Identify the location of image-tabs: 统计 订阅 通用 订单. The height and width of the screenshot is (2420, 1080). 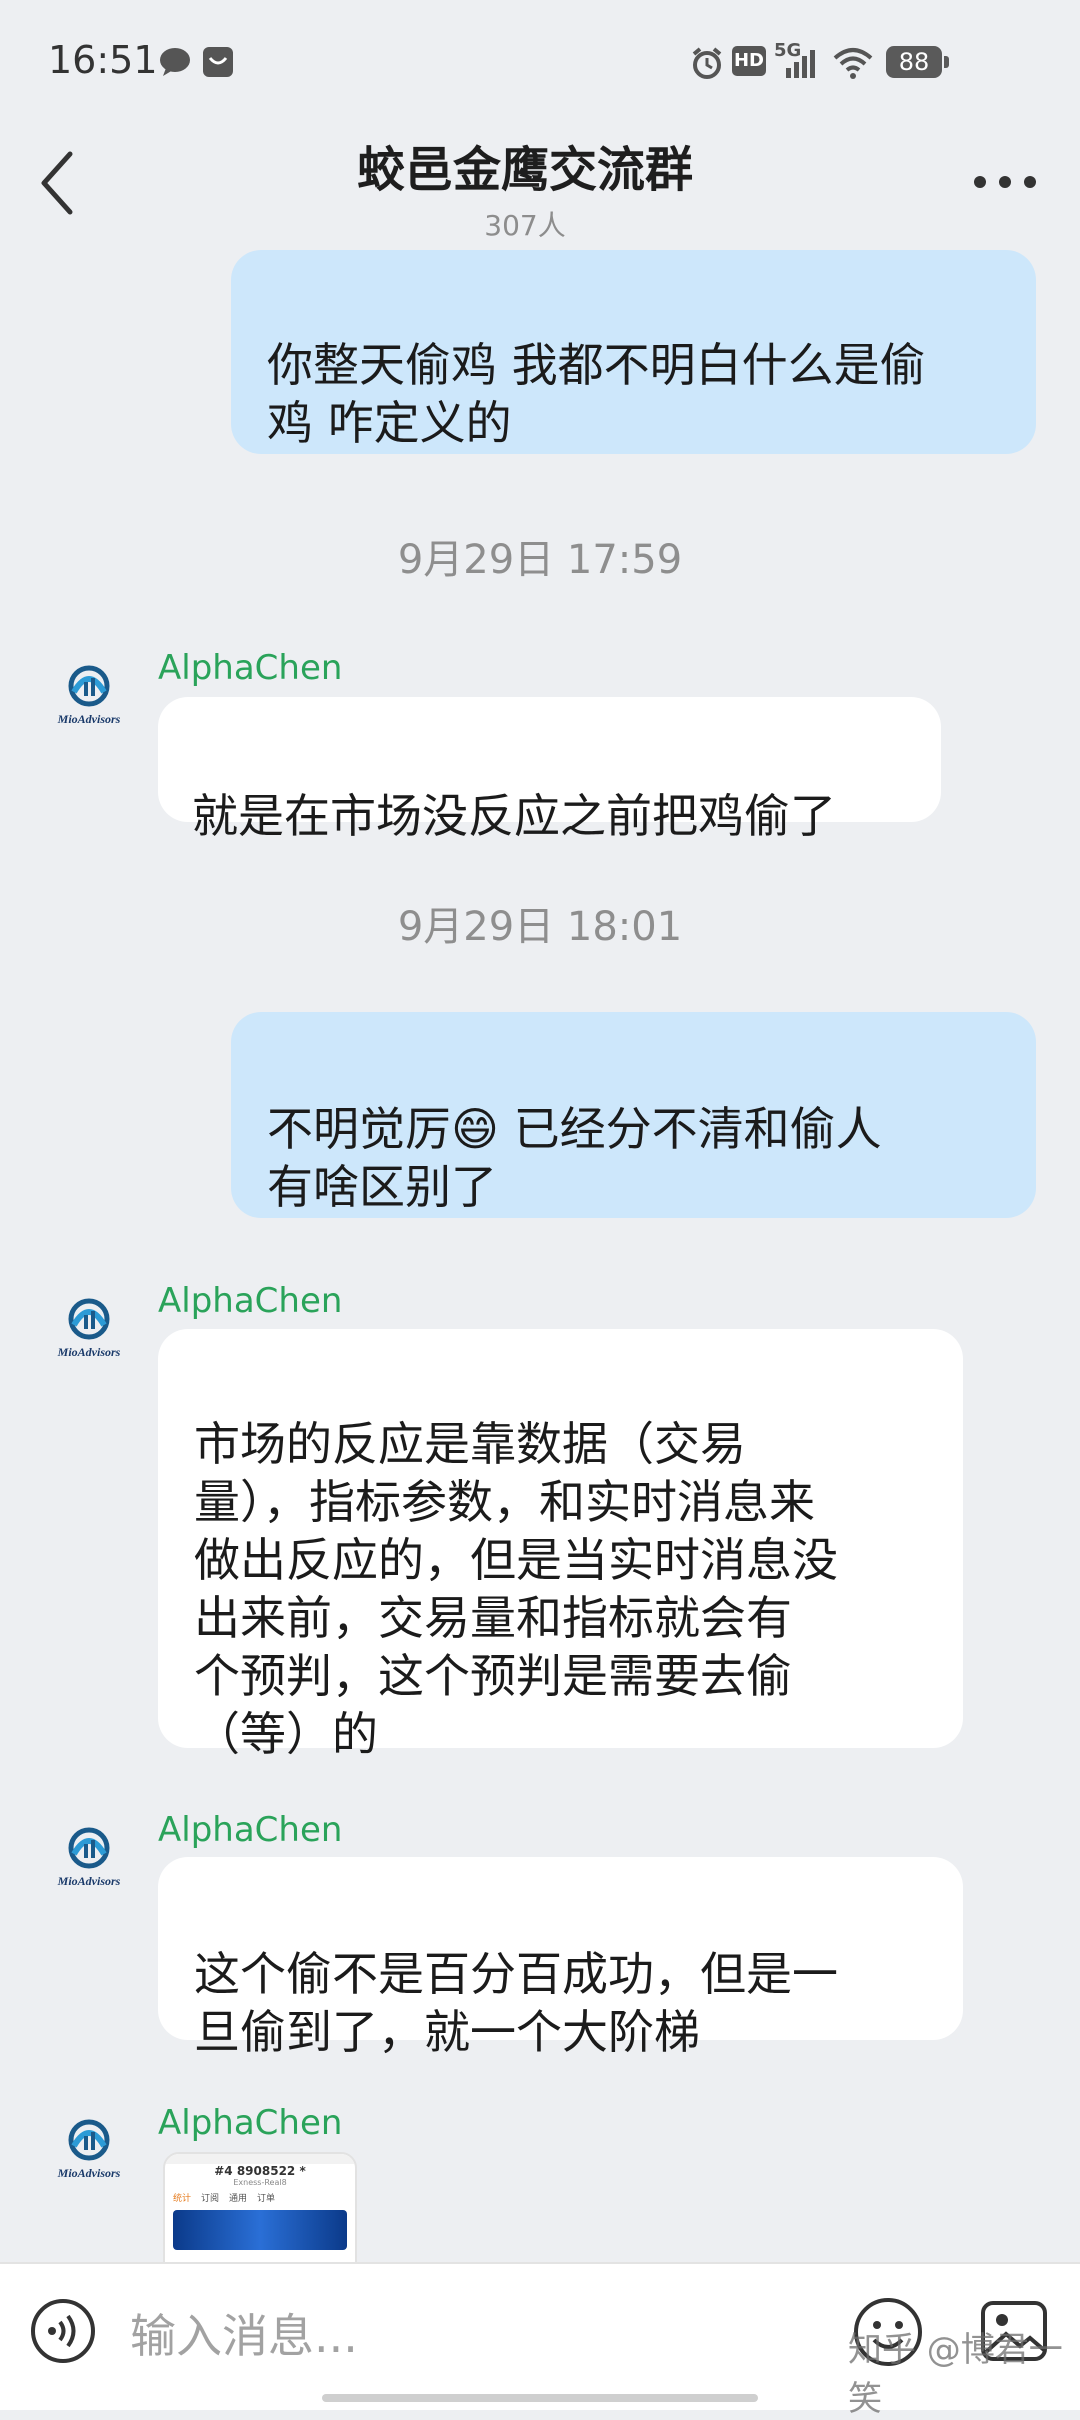
(224, 2199).